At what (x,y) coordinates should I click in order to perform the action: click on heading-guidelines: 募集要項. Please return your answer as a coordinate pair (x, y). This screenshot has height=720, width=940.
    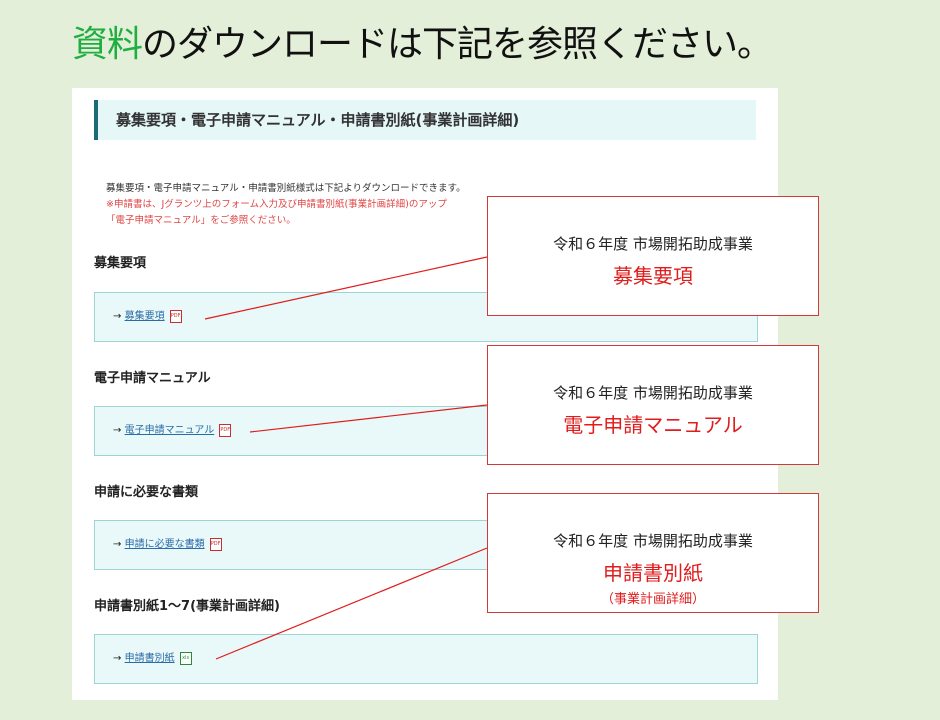
    Looking at the image, I should click on (120, 263).